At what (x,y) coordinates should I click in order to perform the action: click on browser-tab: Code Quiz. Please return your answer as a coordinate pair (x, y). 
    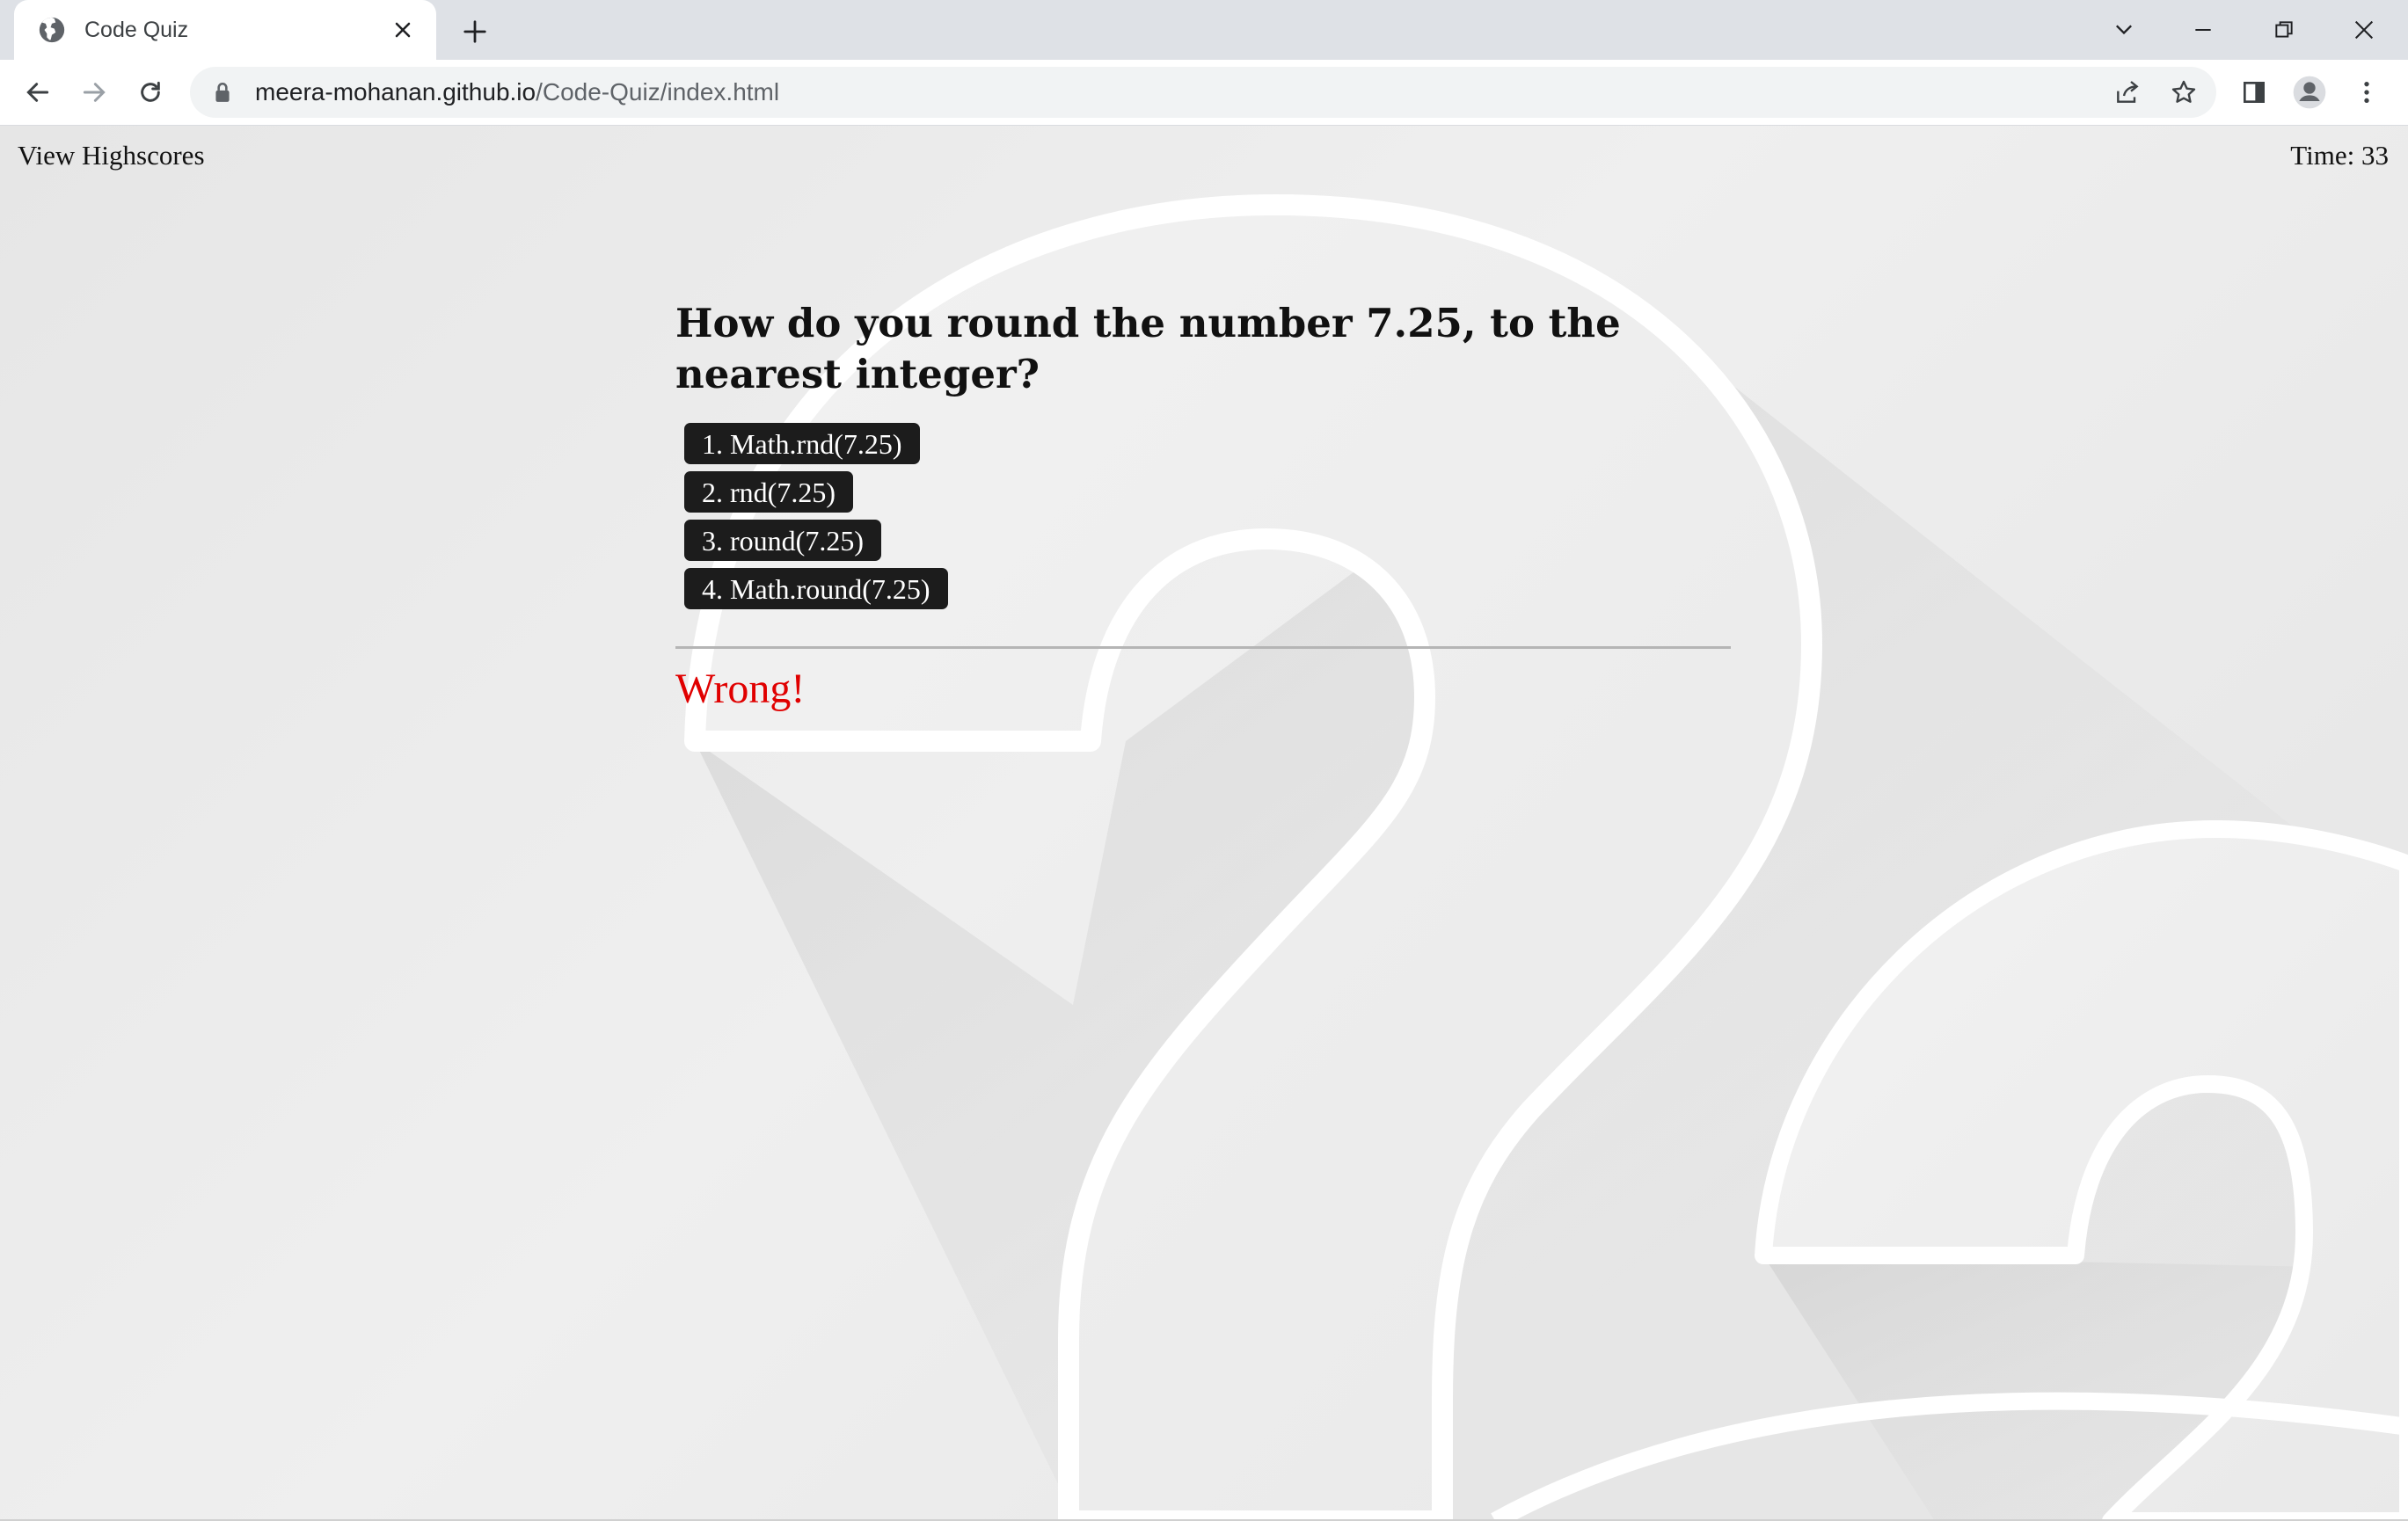
    Looking at the image, I should click on (225, 30).